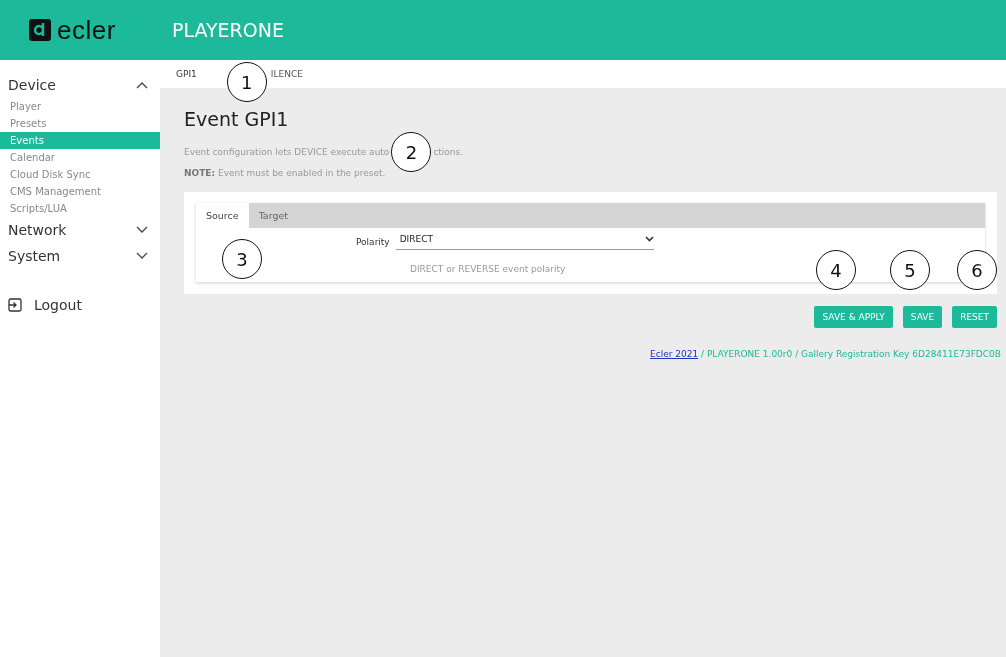  What do you see at coordinates (80, 123) in the screenshot?
I see `sidebar-item: Presets` at bounding box center [80, 123].